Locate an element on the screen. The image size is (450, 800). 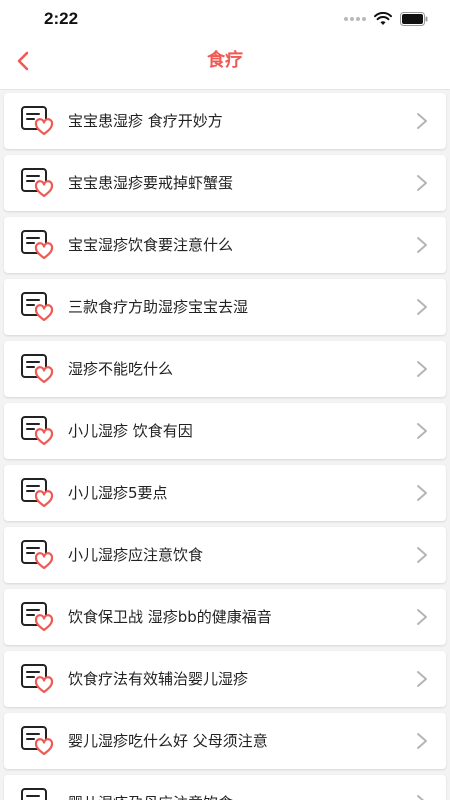
list-item-label: 小儿湿疹5要点 is located at coordinates (118, 493).